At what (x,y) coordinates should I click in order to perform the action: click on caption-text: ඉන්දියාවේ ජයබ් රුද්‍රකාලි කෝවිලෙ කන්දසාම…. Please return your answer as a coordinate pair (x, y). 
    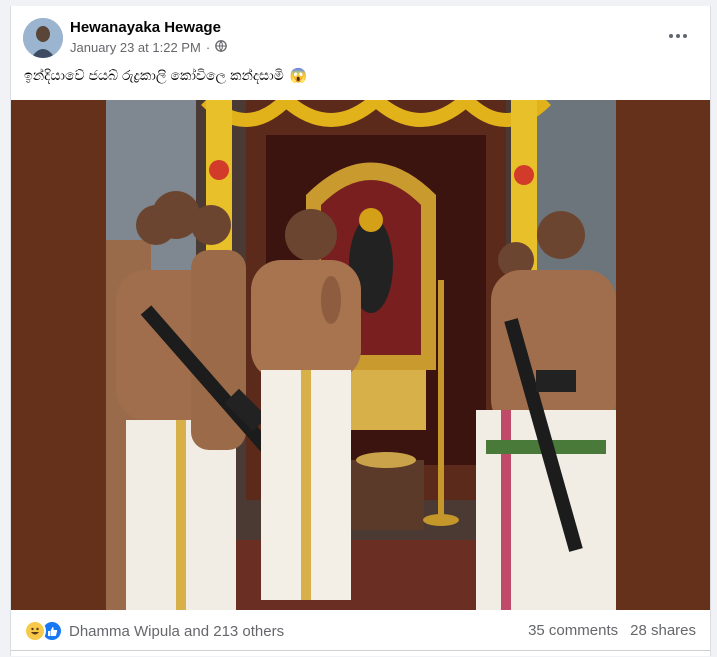
    Looking at the image, I should click on (154, 75).